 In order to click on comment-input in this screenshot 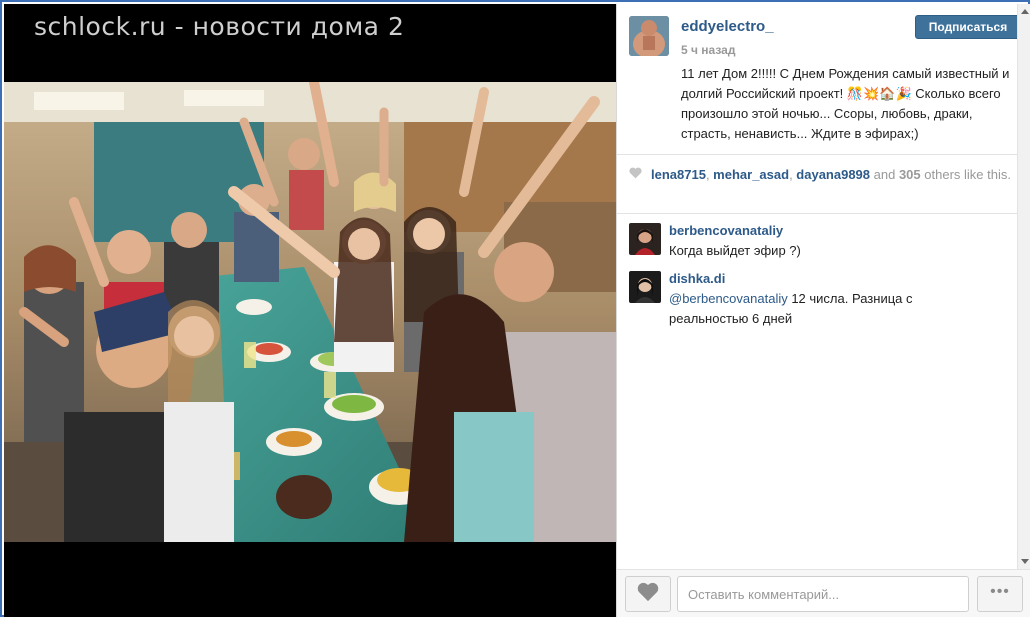, I will do `click(823, 594)`.